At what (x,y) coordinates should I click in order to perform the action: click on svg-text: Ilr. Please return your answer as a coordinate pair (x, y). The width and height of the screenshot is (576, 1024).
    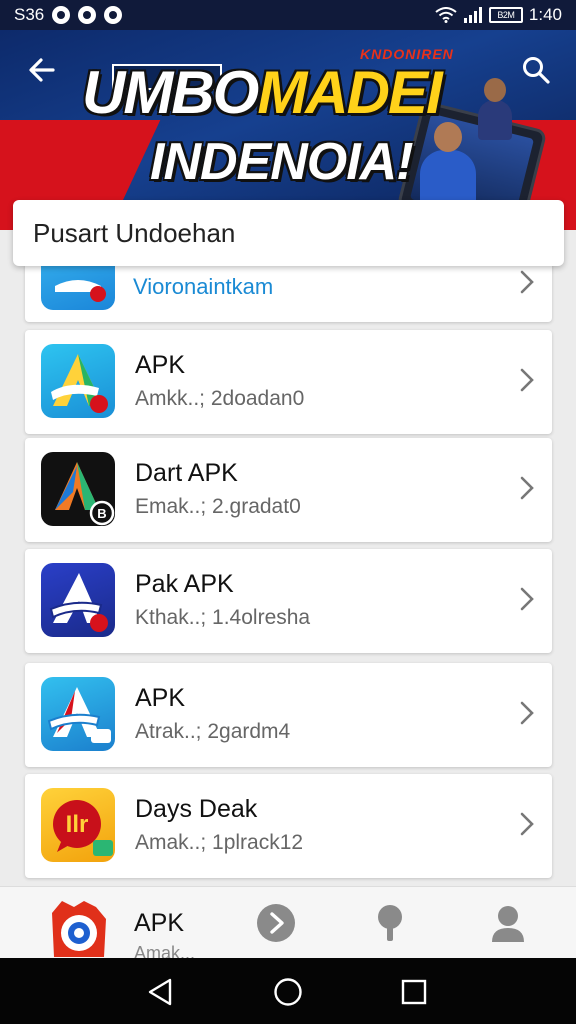
    Looking at the image, I should click on (77, 824).